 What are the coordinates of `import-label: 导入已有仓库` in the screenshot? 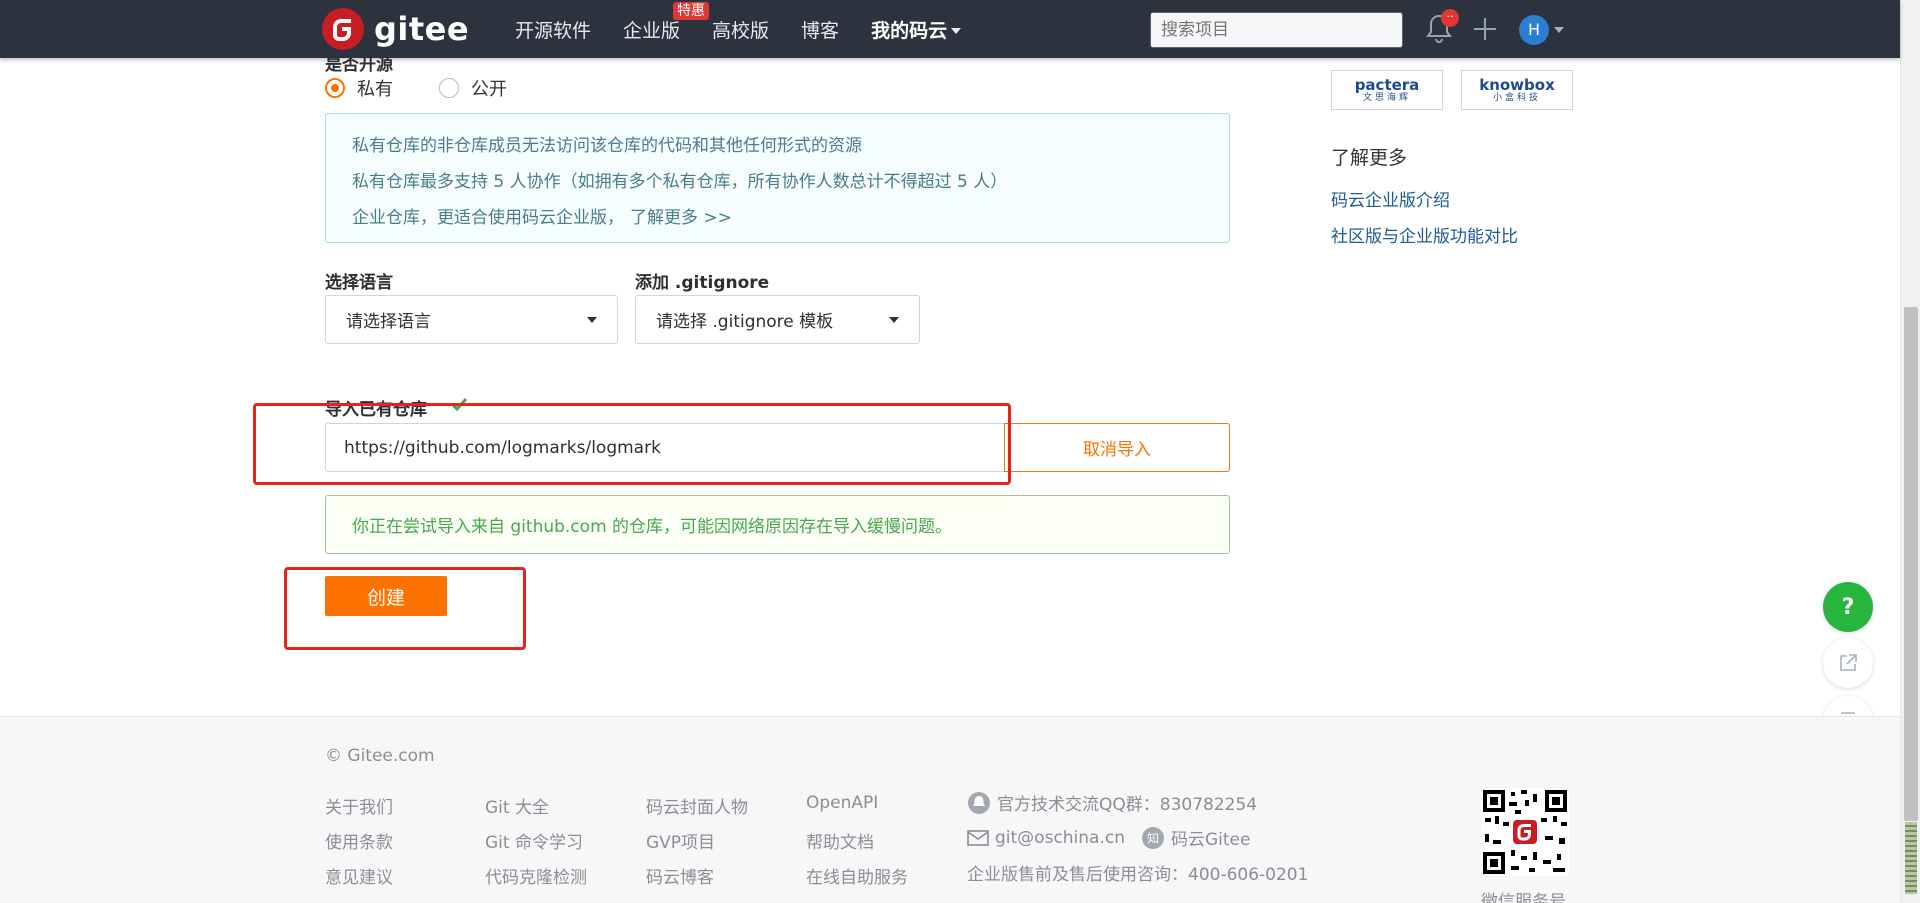 It's located at (376, 410).